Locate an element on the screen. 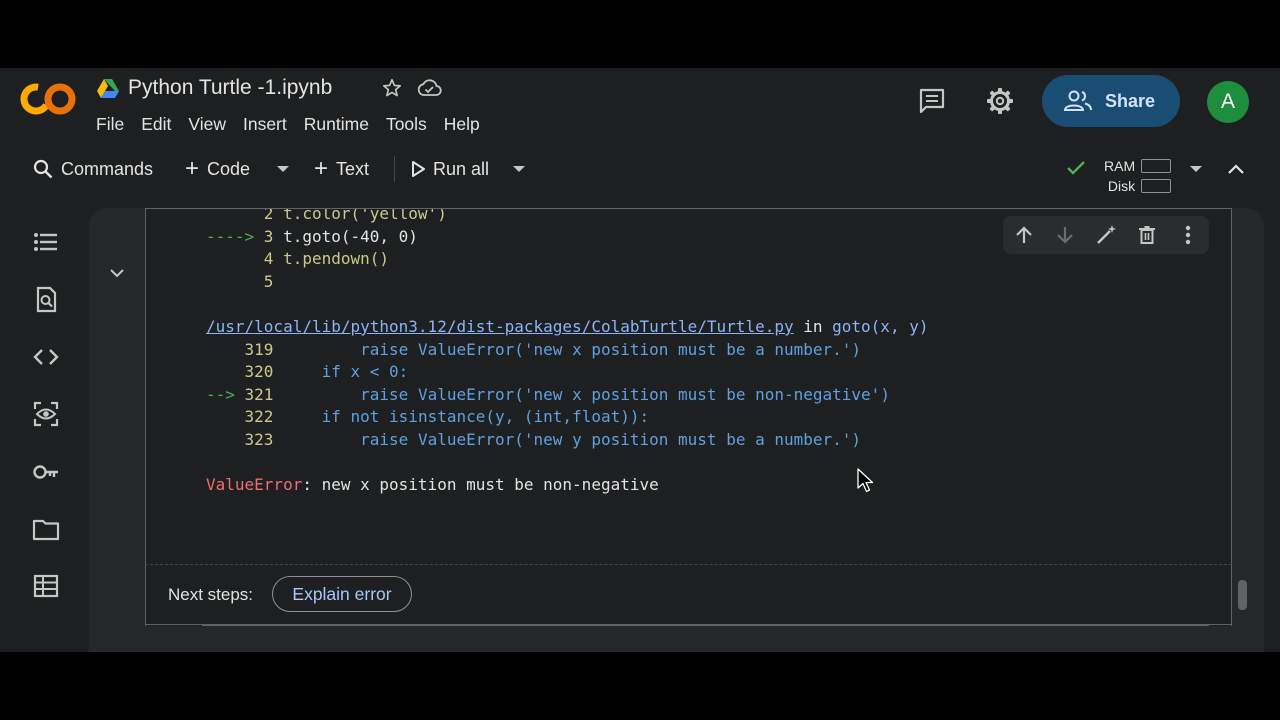  menu-file: File is located at coordinates (110, 124).